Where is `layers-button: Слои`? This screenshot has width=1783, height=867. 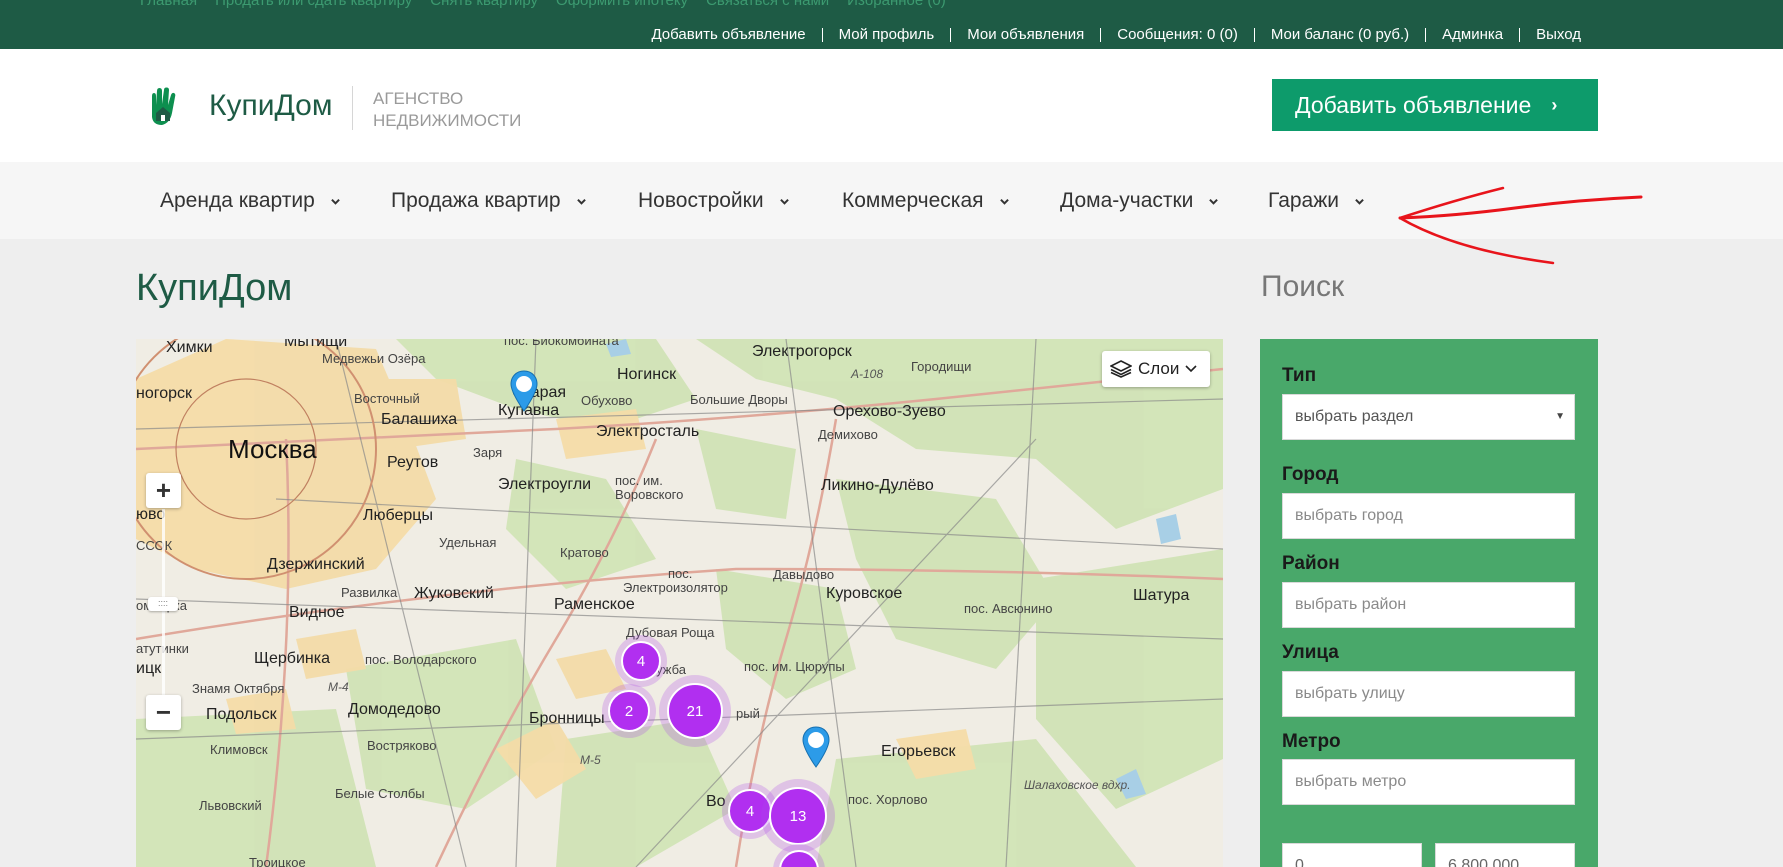 layers-button: Слои is located at coordinates (1156, 369).